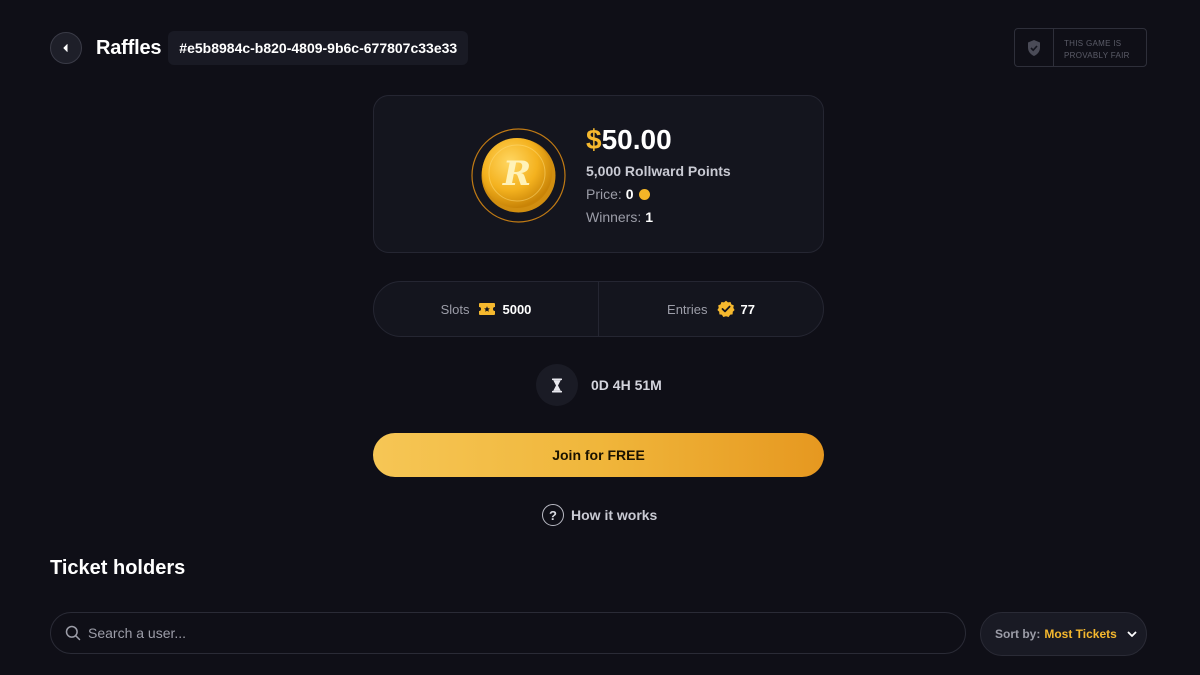  What do you see at coordinates (658, 194) in the screenshot?
I see `prize-price-row: Price: 0` at bounding box center [658, 194].